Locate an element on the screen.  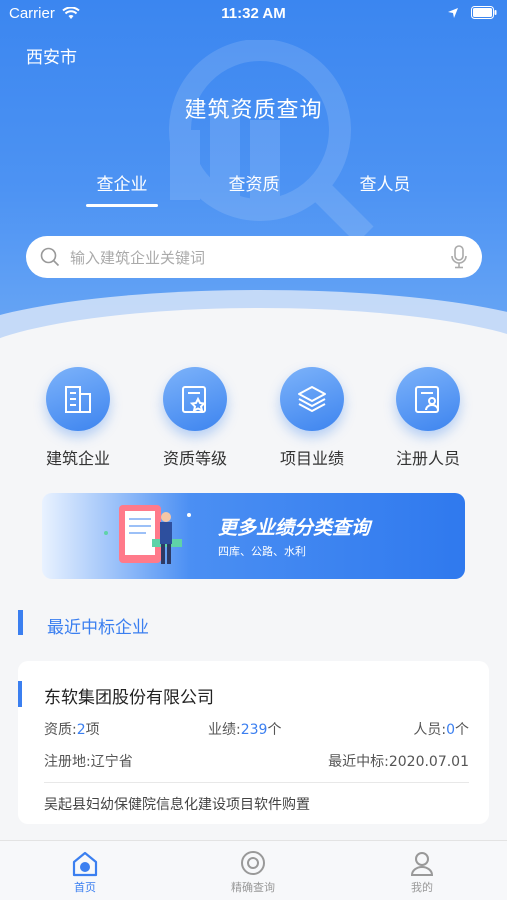
tab-qualification: 查资质 is located at coordinates (254, 182).